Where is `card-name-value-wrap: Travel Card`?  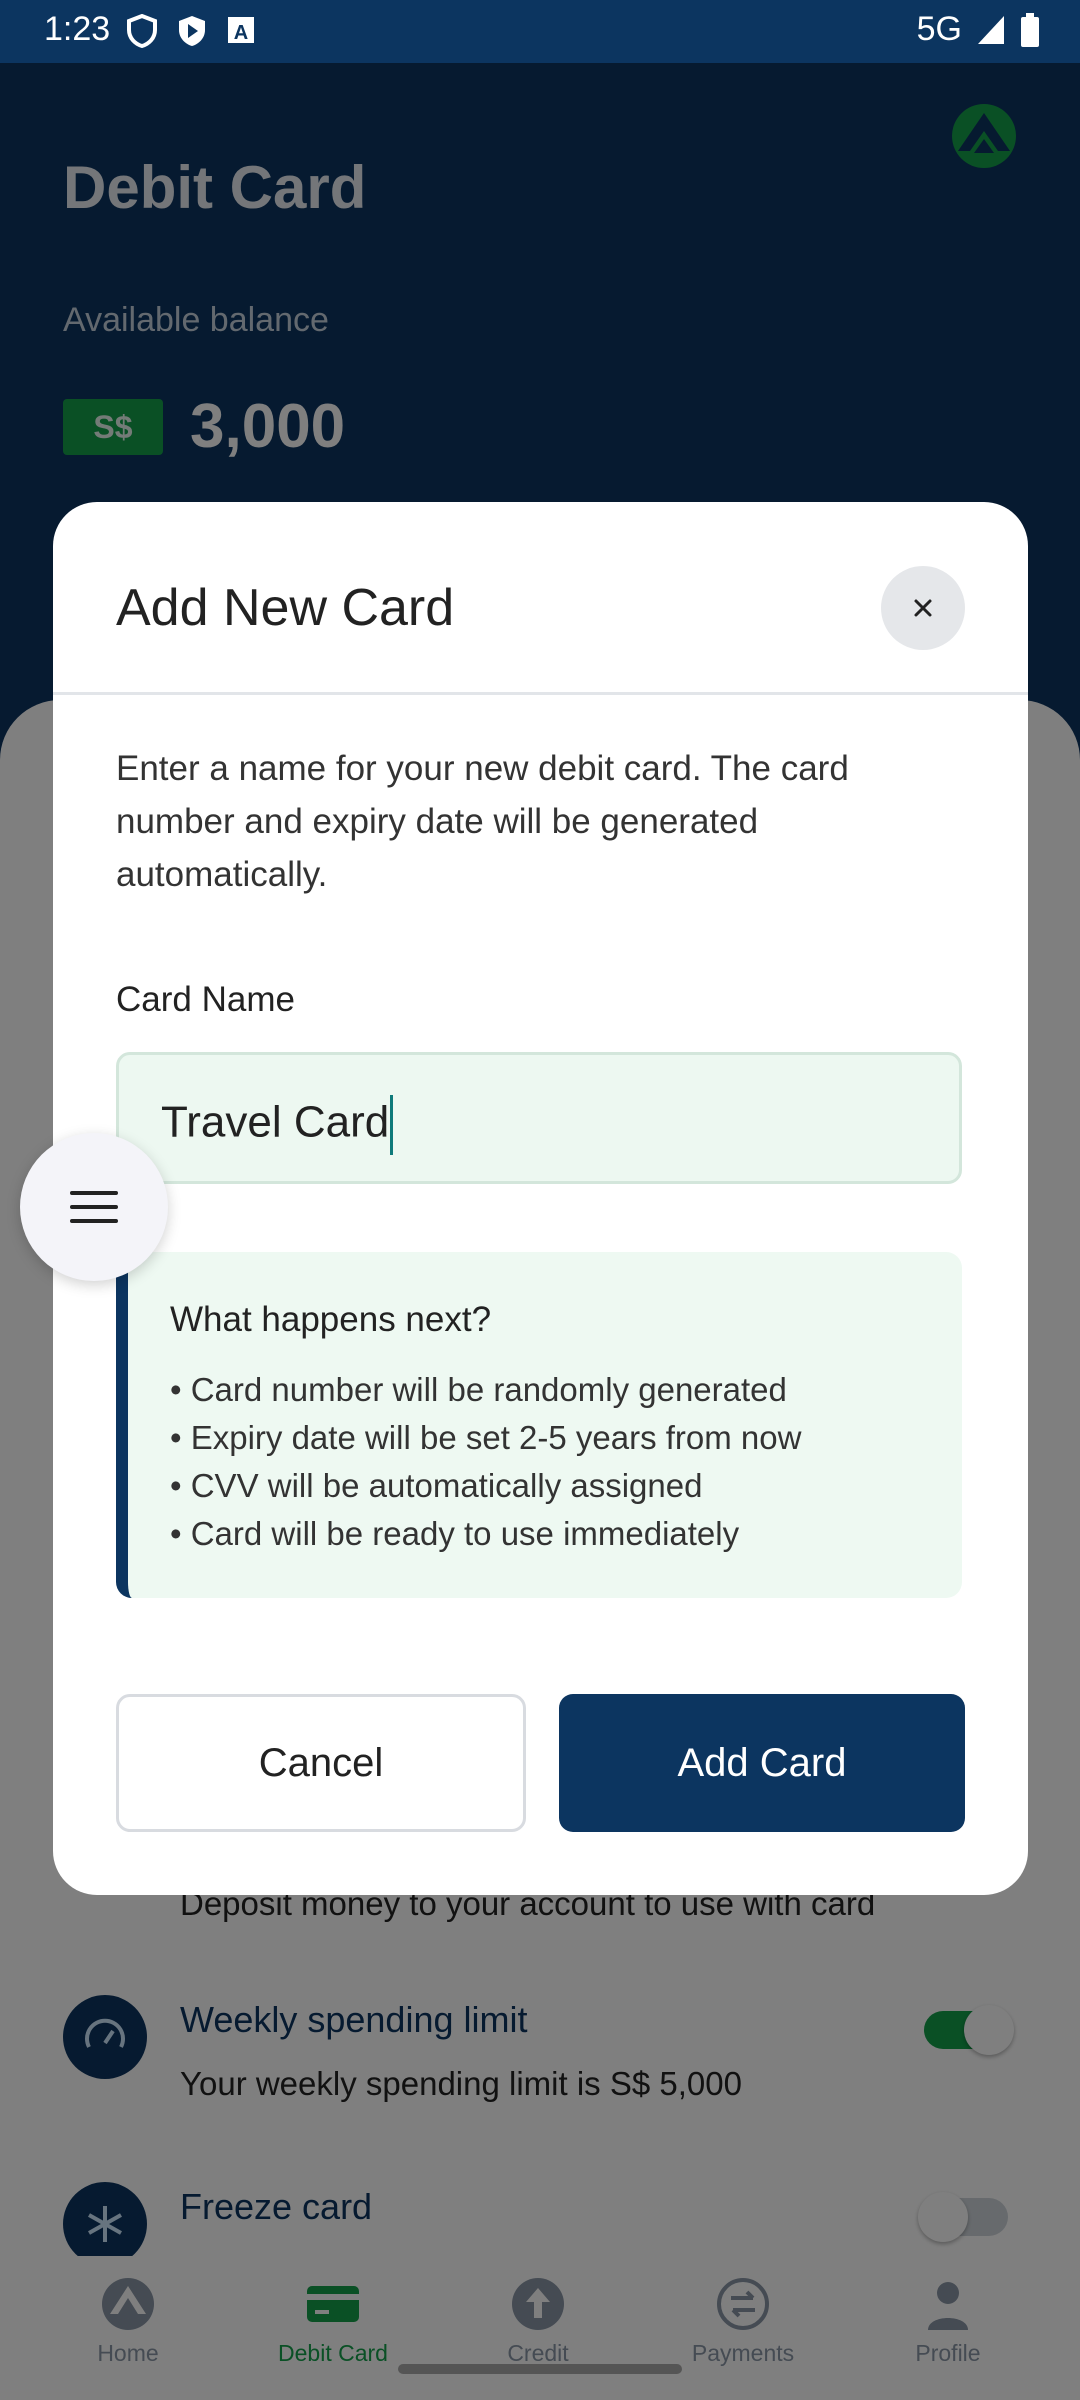 card-name-value-wrap: Travel Card is located at coordinates (277, 1125).